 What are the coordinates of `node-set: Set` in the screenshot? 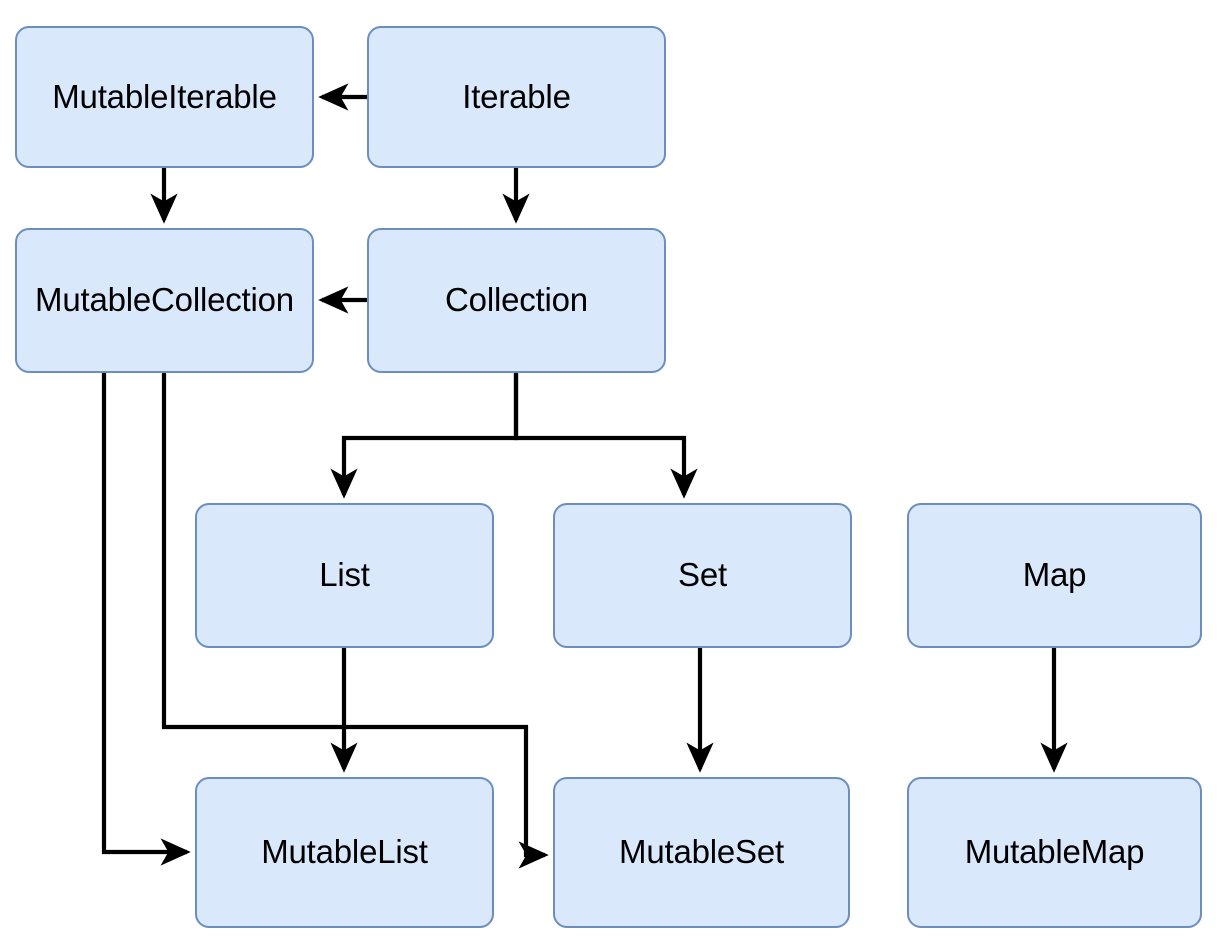 It's located at (702, 575).